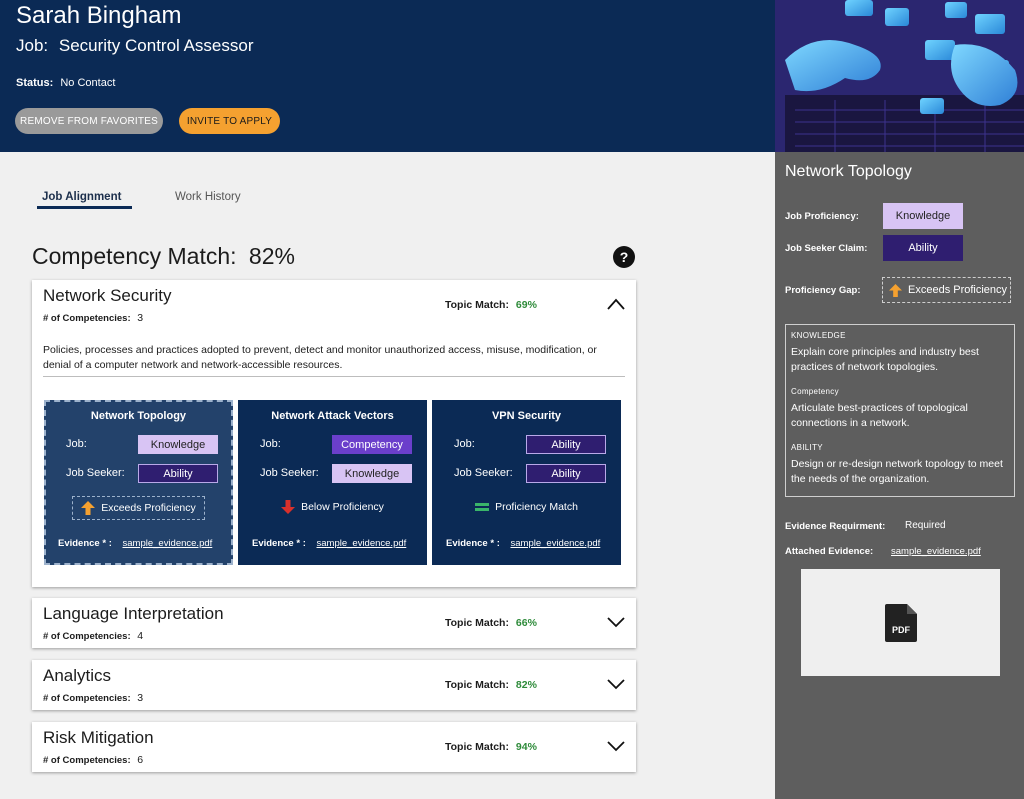 Image resolution: width=1024 pixels, height=799 pixels. Describe the element at coordinates (822, 216) in the screenshot. I see `job-proficiency-label: Job Proficiency:` at that location.